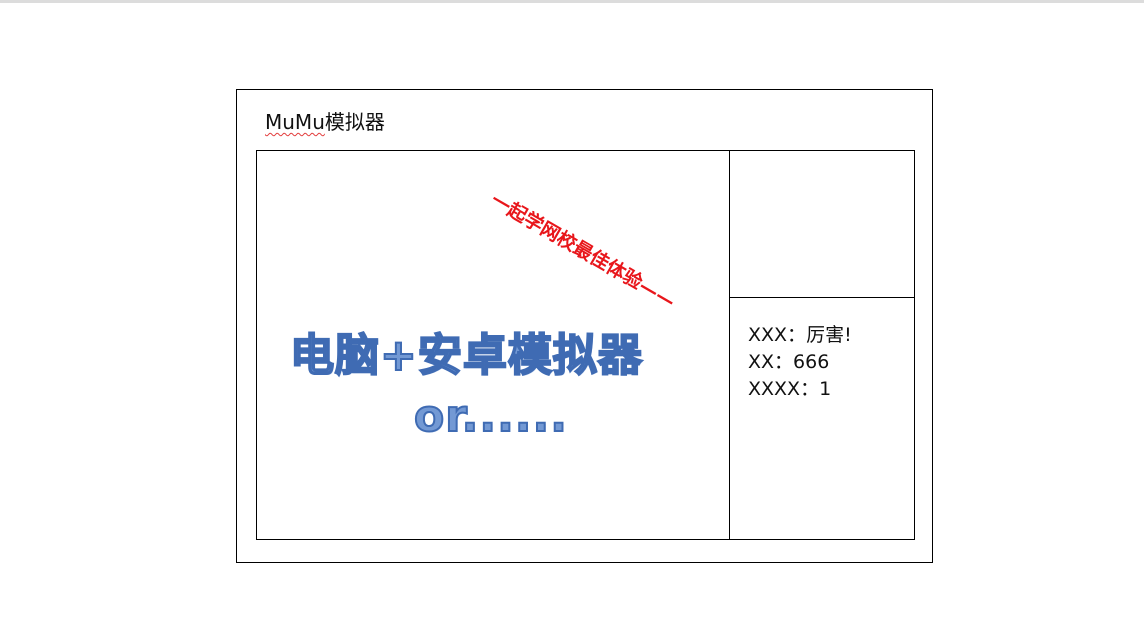  Describe the element at coordinates (777, 335) in the screenshot. I see `info-key: XXX：` at that location.